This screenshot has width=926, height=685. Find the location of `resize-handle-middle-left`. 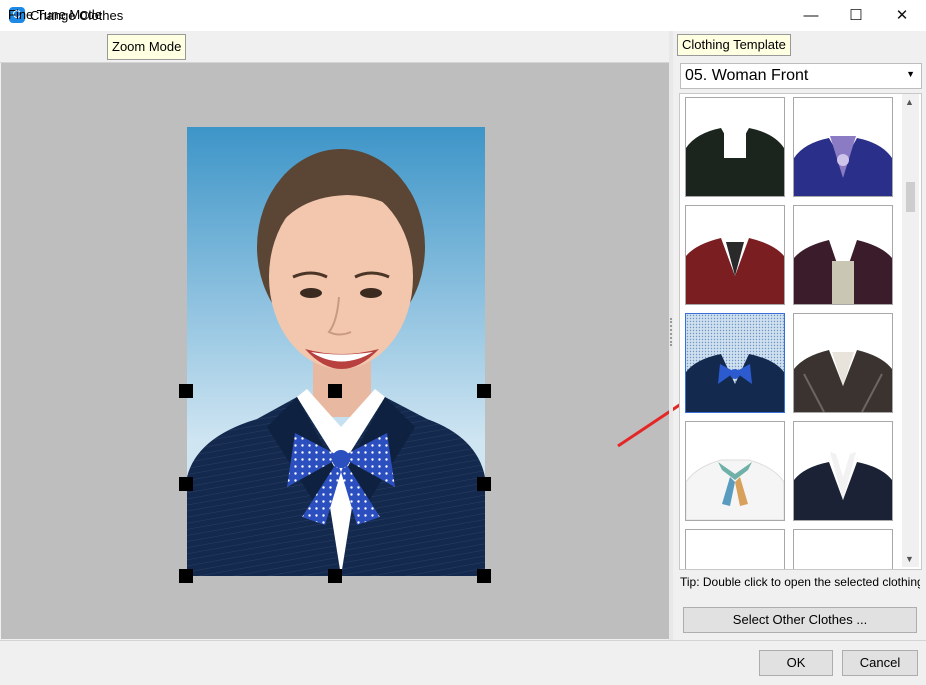

resize-handle-middle-left is located at coordinates (186, 484).